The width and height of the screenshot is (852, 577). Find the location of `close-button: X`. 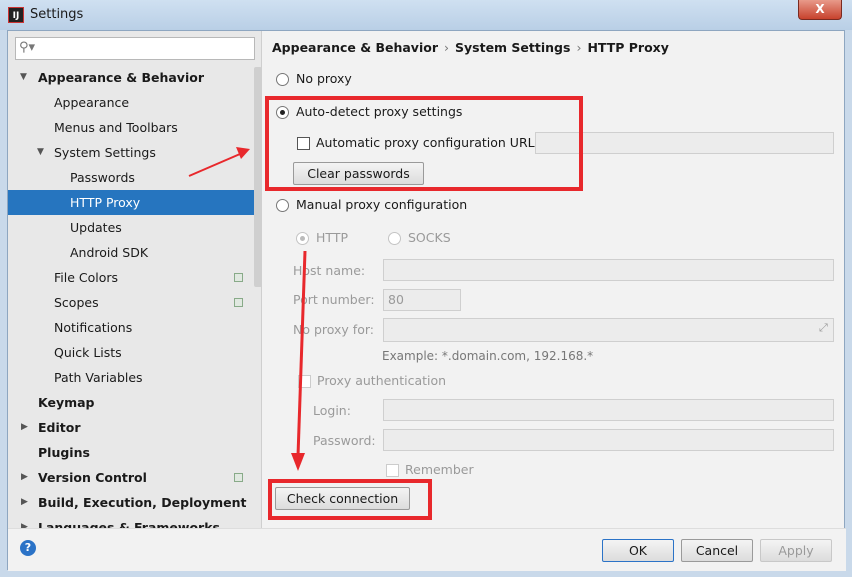

close-button: X is located at coordinates (820, 10).